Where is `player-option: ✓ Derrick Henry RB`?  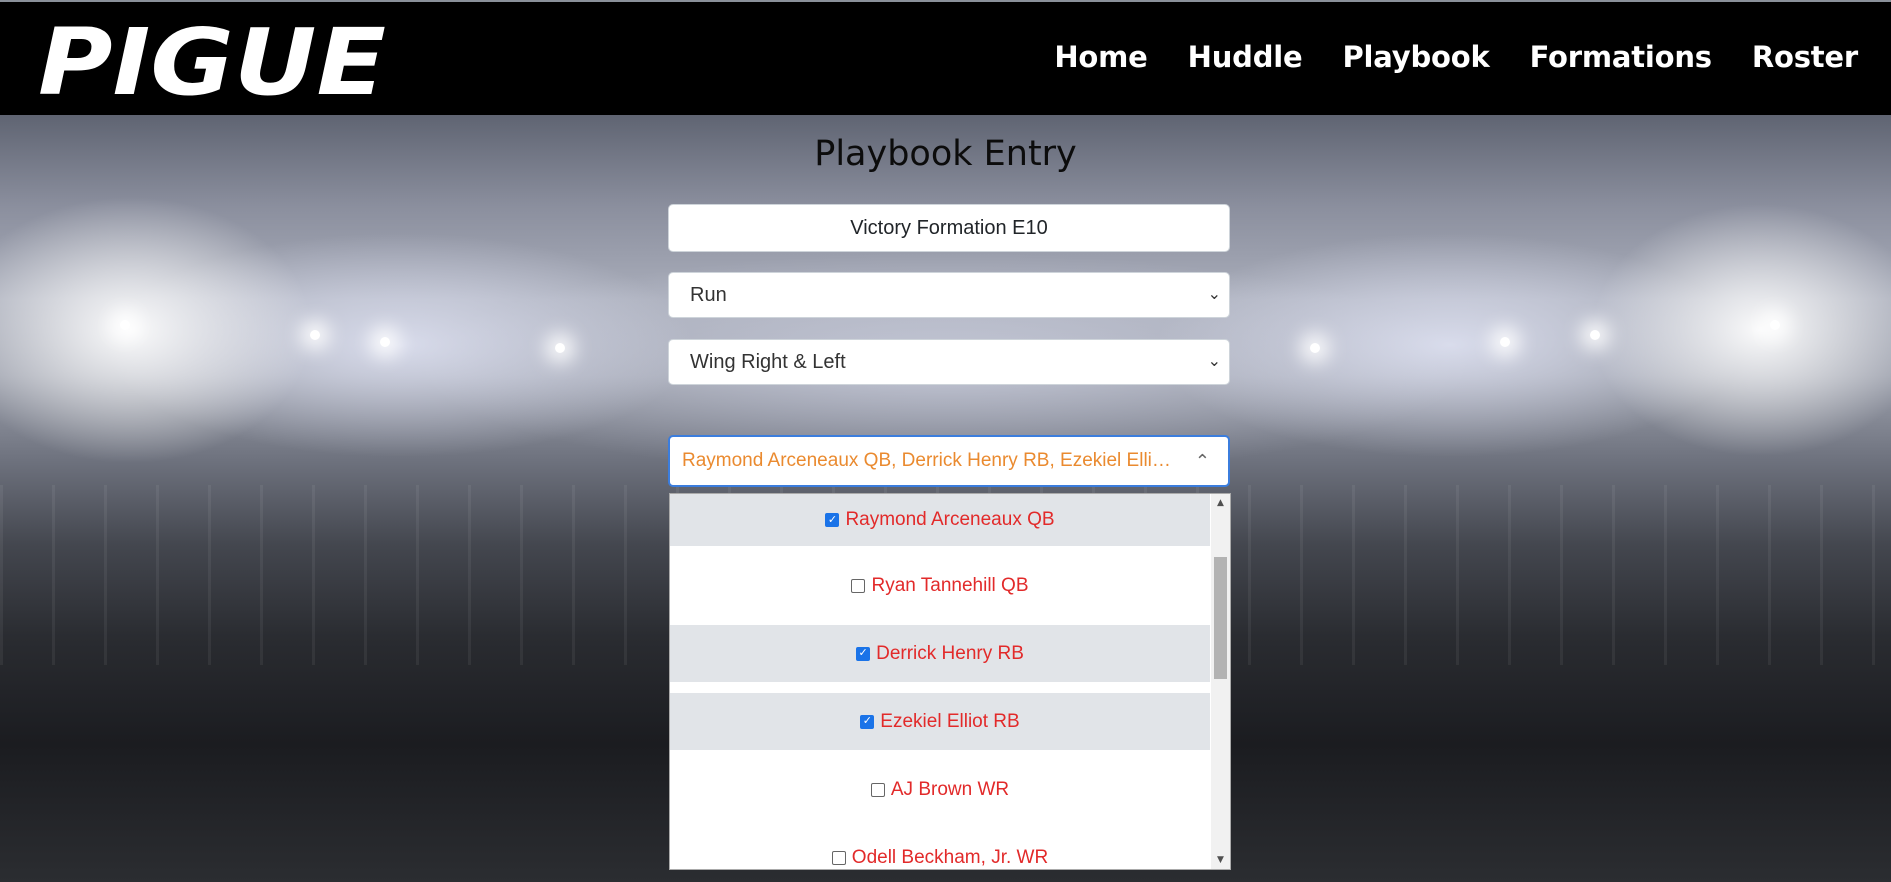
player-option: ✓ Derrick Henry RB is located at coordinates (940, 653).